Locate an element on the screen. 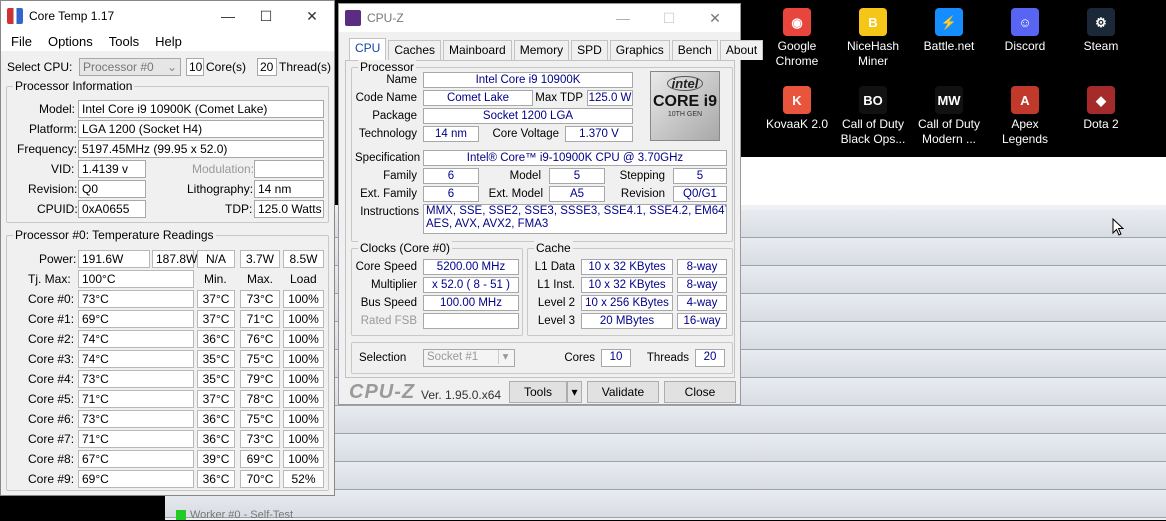 This screenshot has width=1166, height=521. l1inst-label: L1 Inst. is located at coordinates (556, 285).